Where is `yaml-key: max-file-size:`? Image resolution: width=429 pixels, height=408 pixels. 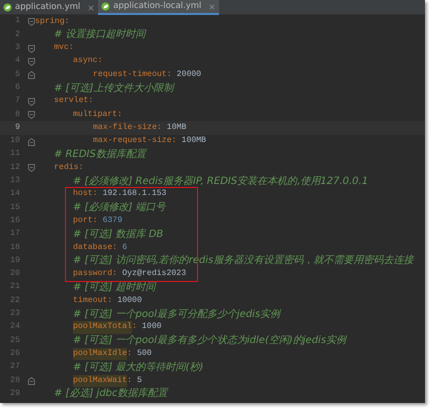 yaml-key: max-file-size: is located at coordinates (127, 128).